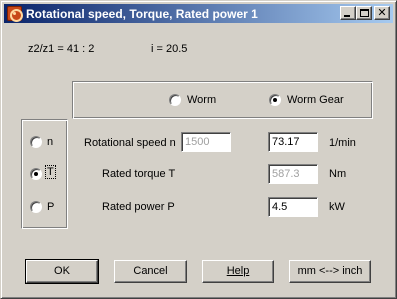  Describe the element at coordinates (293, 174) in the screenshot. I see `rated-torque-field: 587.3` at that location.